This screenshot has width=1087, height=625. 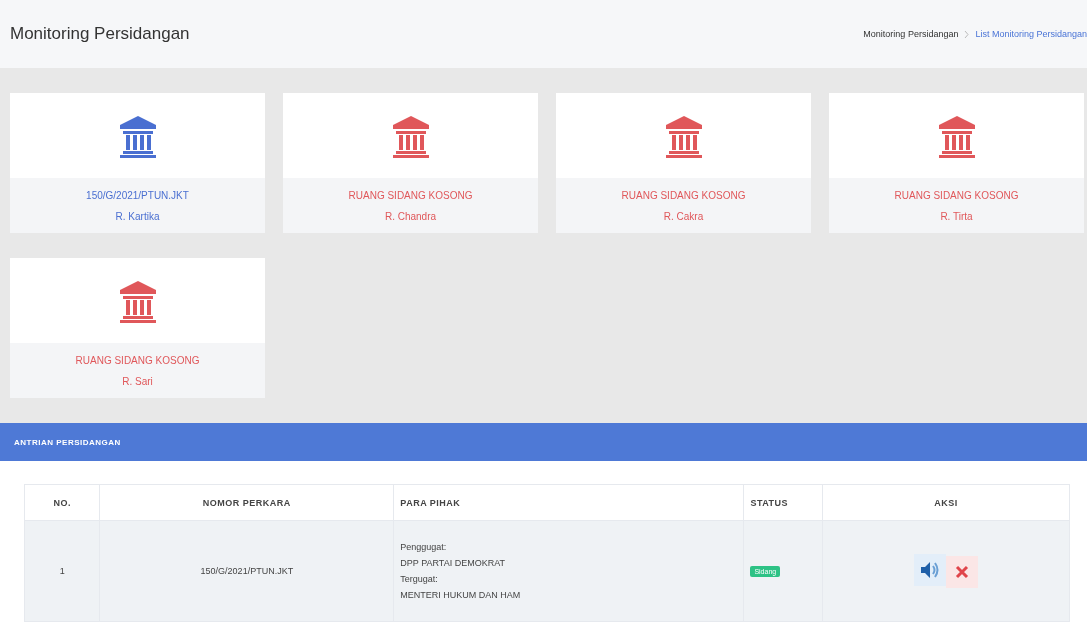 I want to click on close-icon, so click(x=962, y=572).